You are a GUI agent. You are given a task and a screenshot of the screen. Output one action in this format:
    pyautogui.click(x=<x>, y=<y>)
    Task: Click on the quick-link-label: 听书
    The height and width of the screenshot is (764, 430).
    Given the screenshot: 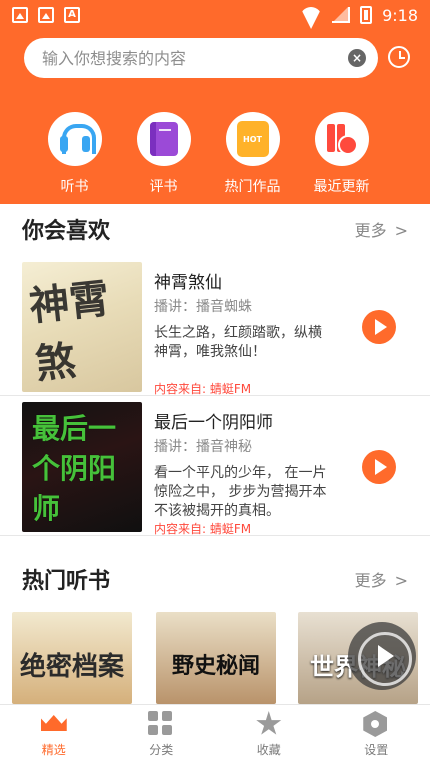 What is the action you would take?
    pyautogui.click(x=74, y=187)
    